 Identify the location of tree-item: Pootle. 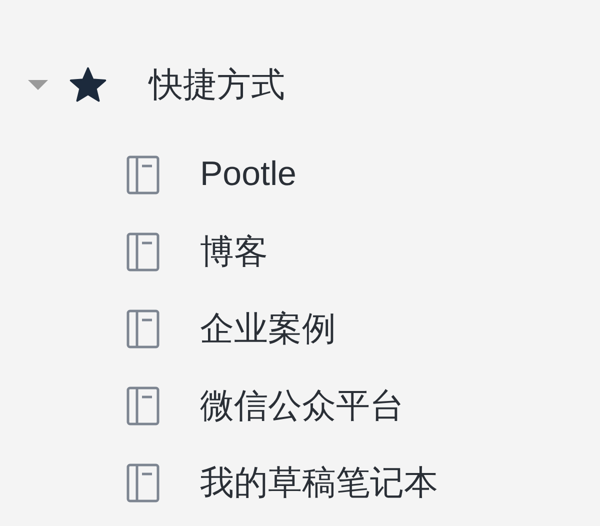
(248, 174).